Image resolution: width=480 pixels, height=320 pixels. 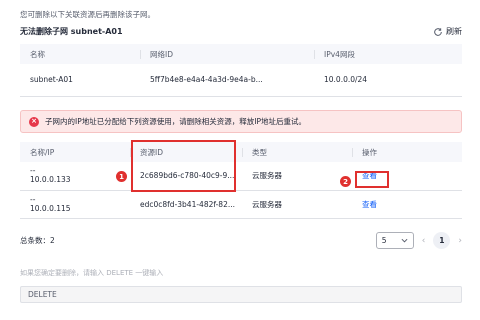 I want to click on alert-text: 子网内的IP地址已分配给下列资源使用，请删除相关资源，释放IP地址后重试。, so click(x=175, y=121).